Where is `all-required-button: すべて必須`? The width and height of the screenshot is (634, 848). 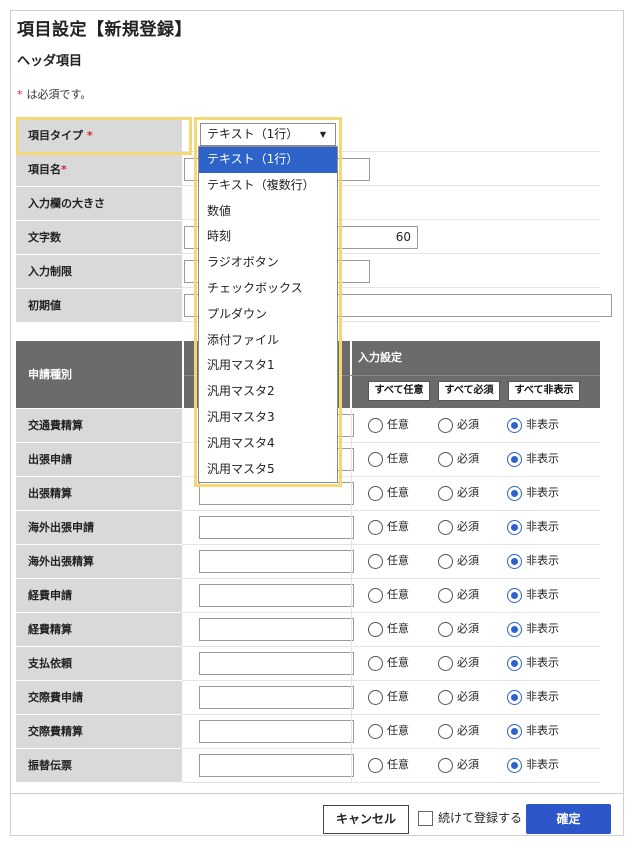 all-required-button: すべて必須 is located at coordinates (469, 391).